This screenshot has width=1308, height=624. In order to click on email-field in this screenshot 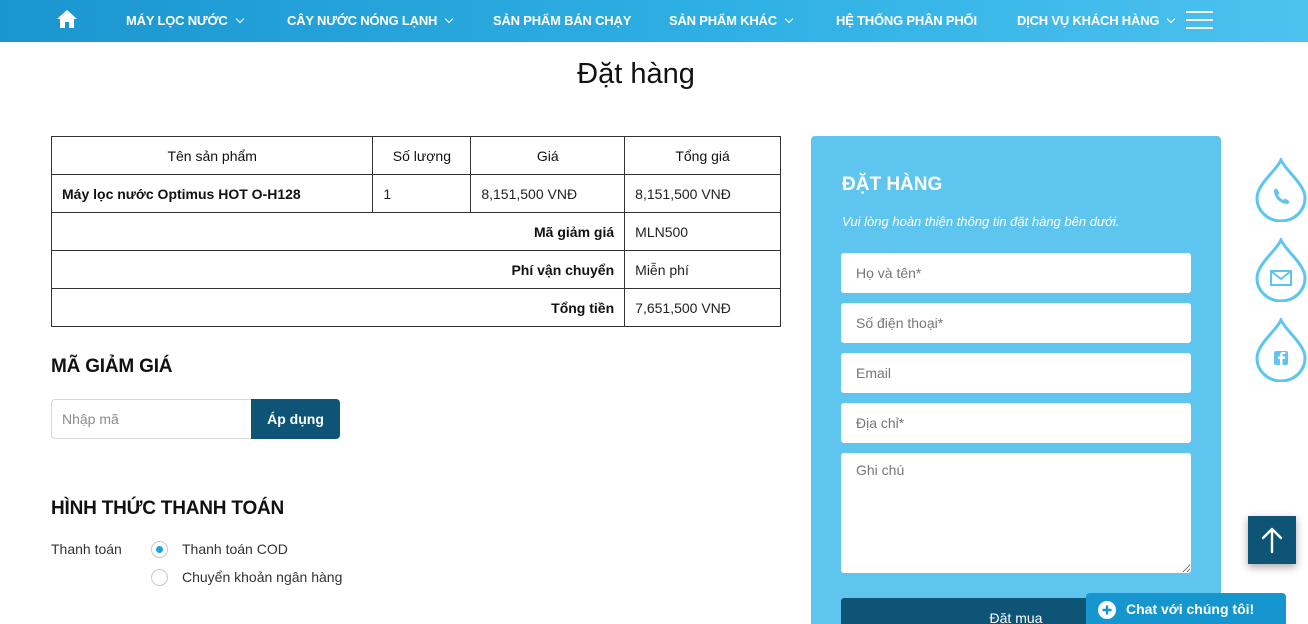, I will do `click(1016, 373)`.